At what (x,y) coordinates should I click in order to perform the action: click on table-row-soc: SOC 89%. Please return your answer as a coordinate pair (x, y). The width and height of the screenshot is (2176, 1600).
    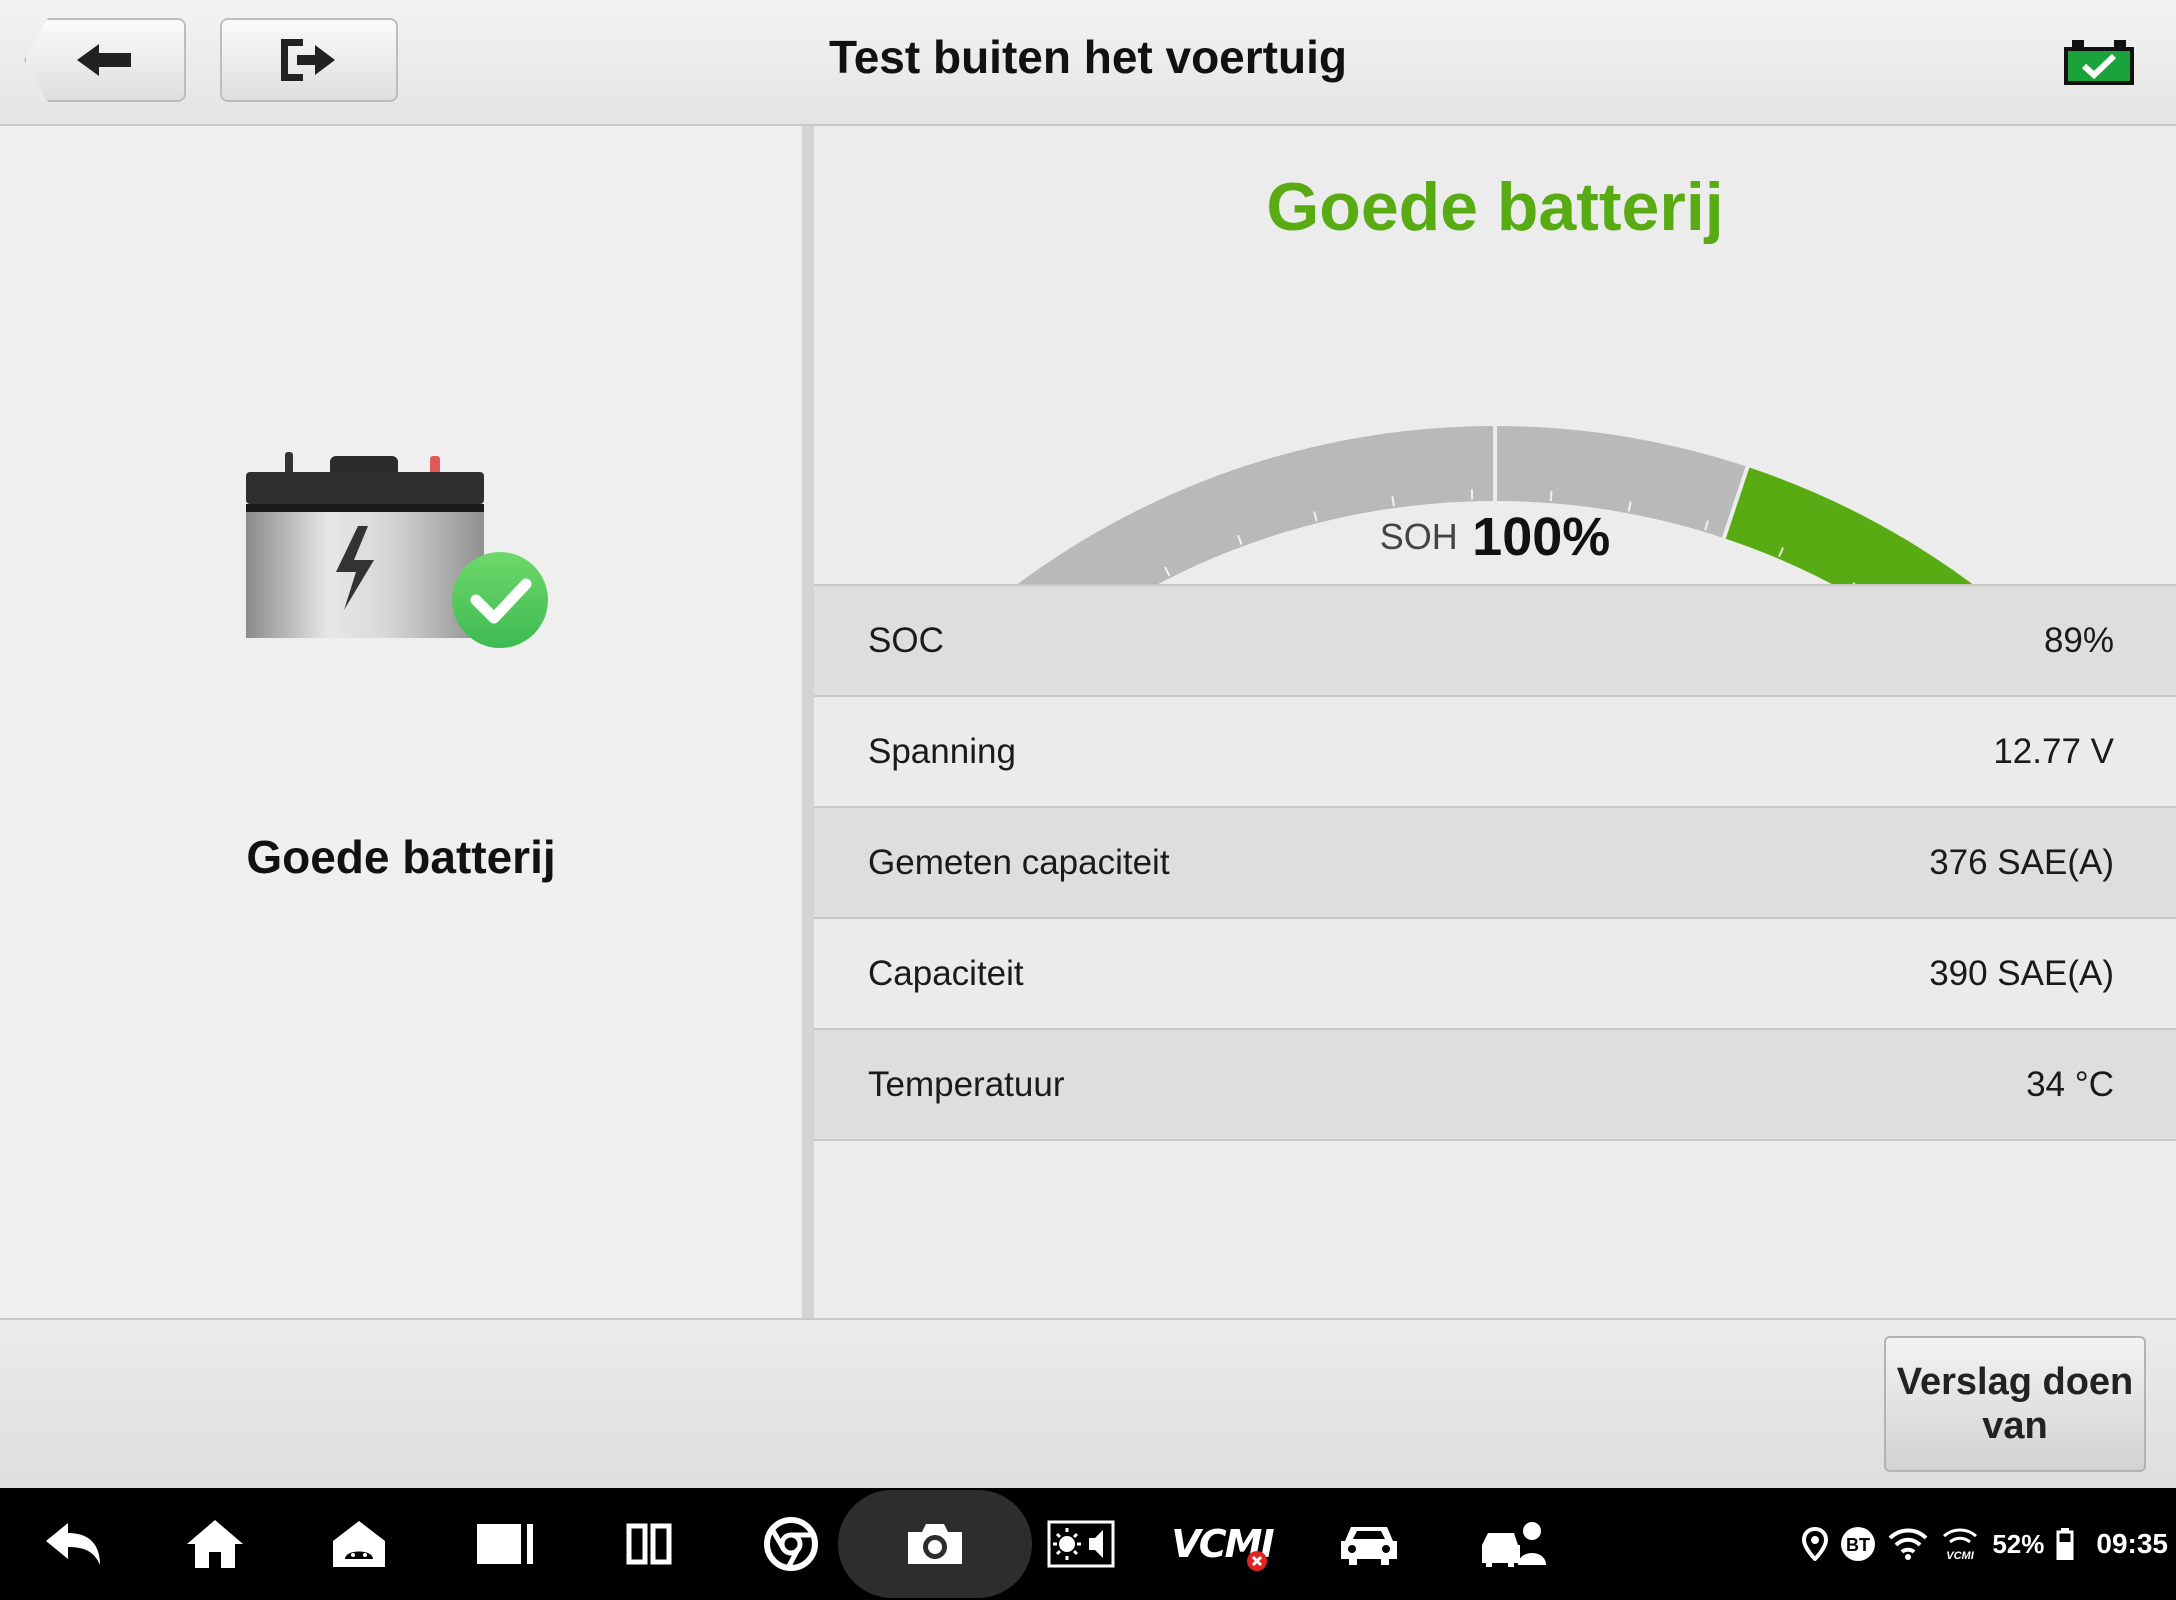
    Looking at the image, I should click on (1495, 641).